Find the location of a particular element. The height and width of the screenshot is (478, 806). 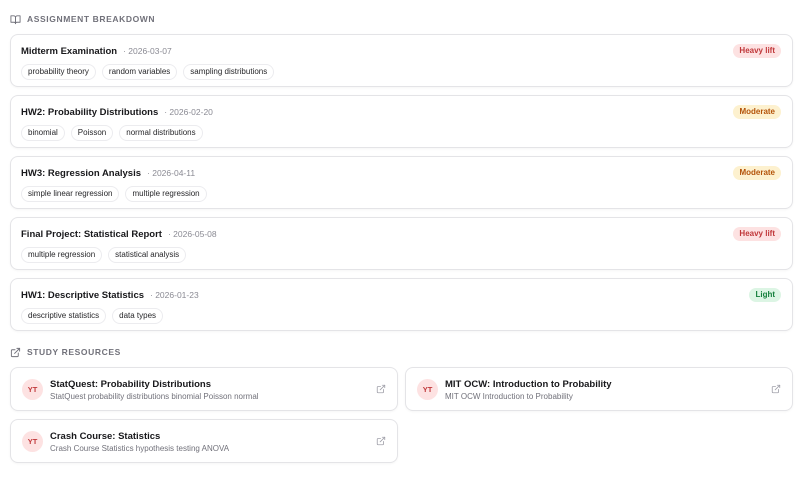

assignment-title: Midterm Examination is located at coordinates (69, 51).